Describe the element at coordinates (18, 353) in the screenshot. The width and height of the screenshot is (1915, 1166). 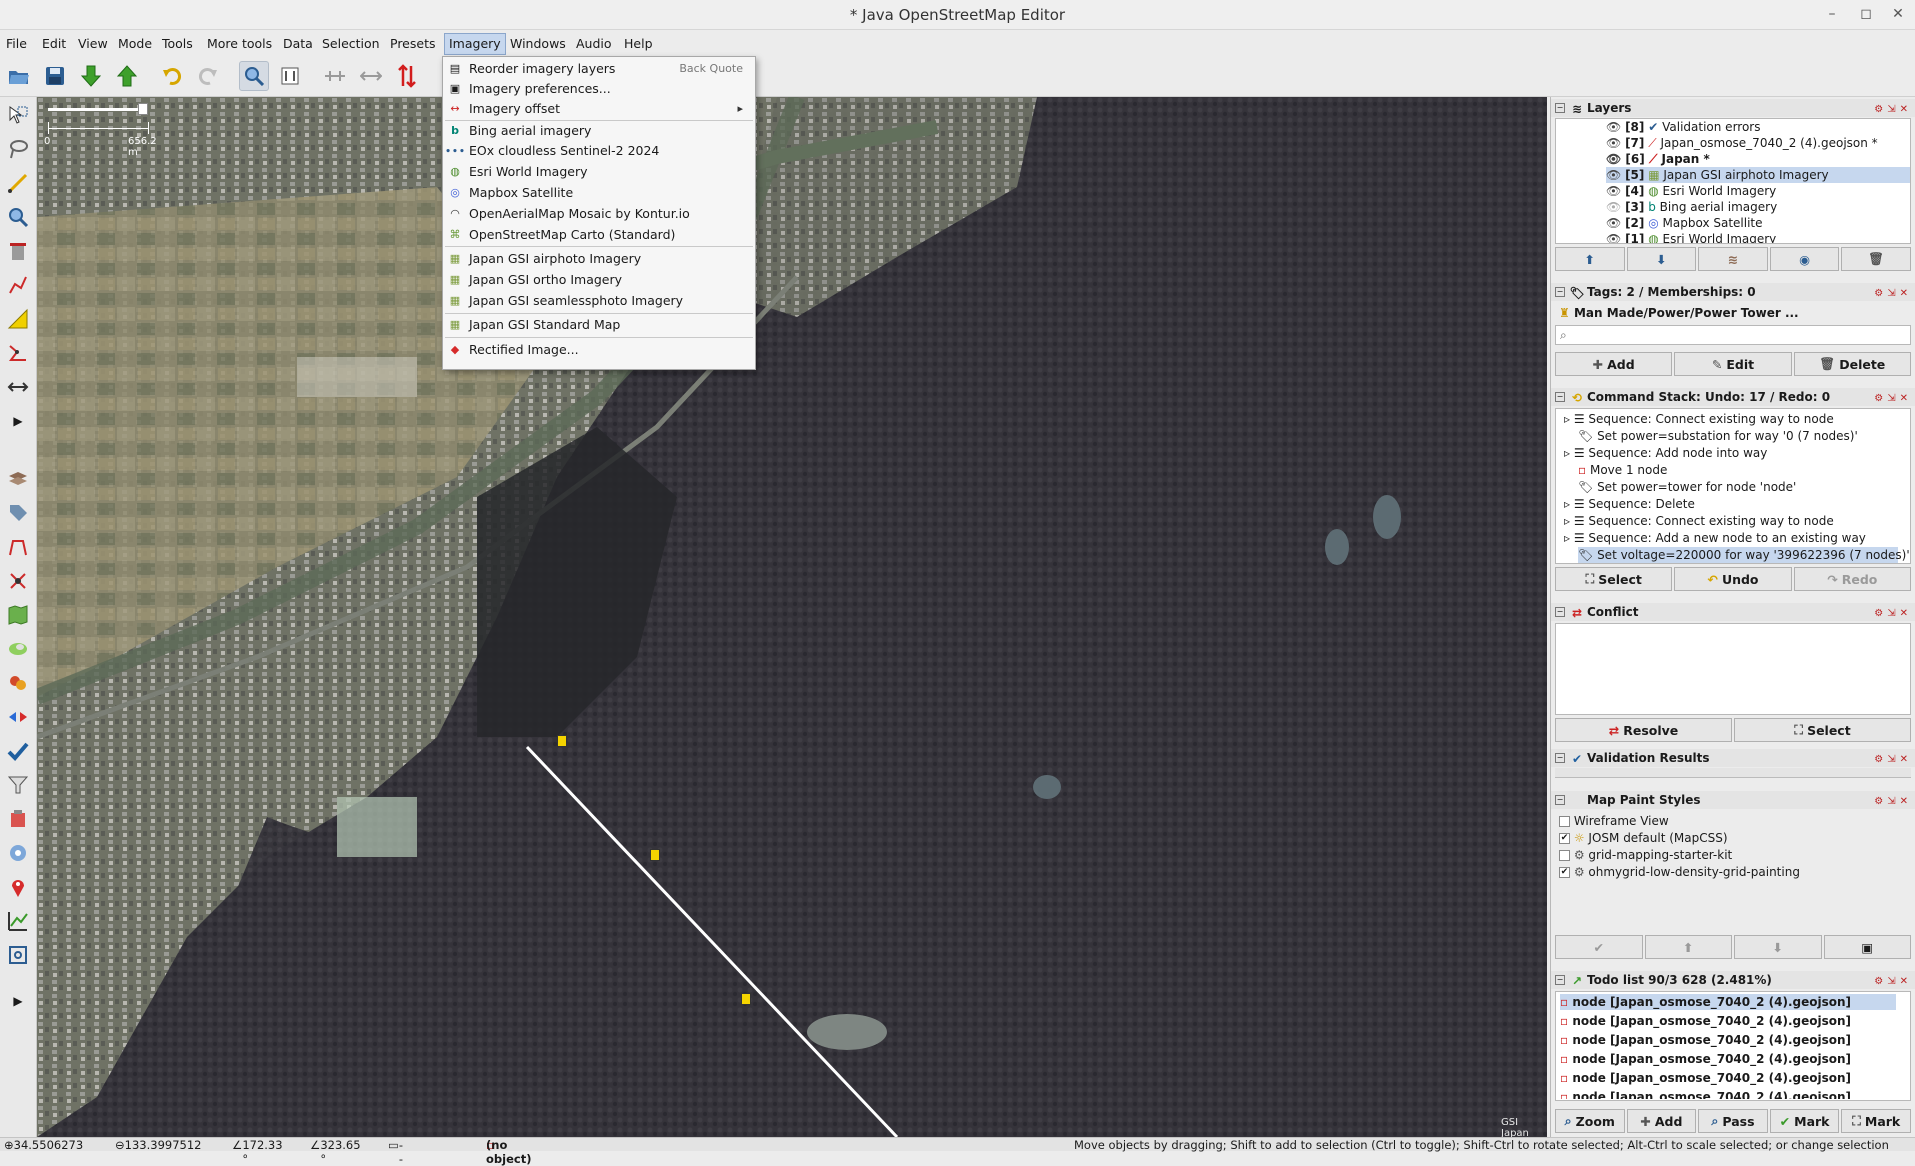
I see `improve-way-icon` at that location.